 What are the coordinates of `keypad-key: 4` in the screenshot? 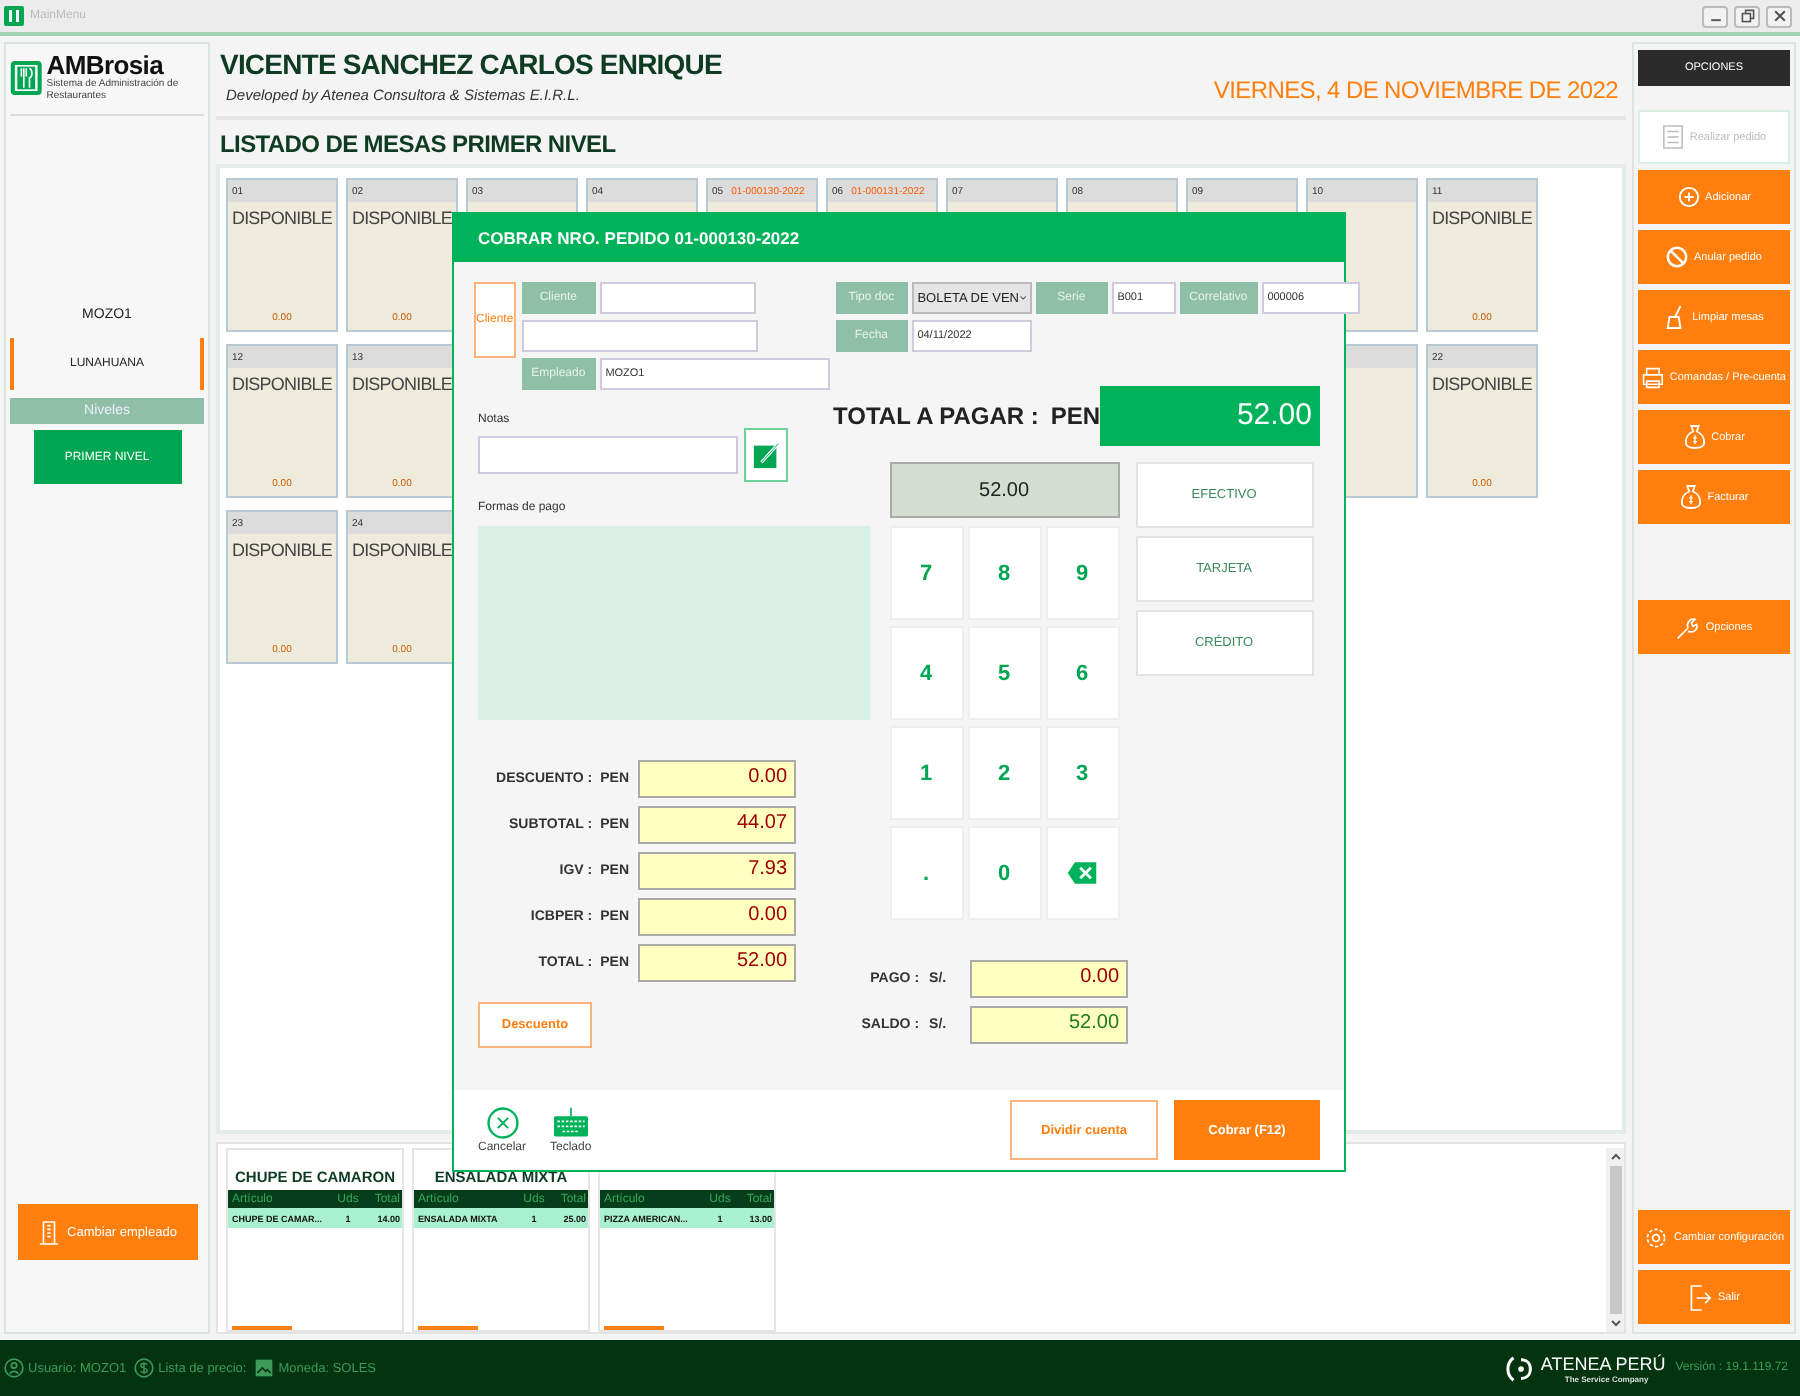 It's located at (926, 673).